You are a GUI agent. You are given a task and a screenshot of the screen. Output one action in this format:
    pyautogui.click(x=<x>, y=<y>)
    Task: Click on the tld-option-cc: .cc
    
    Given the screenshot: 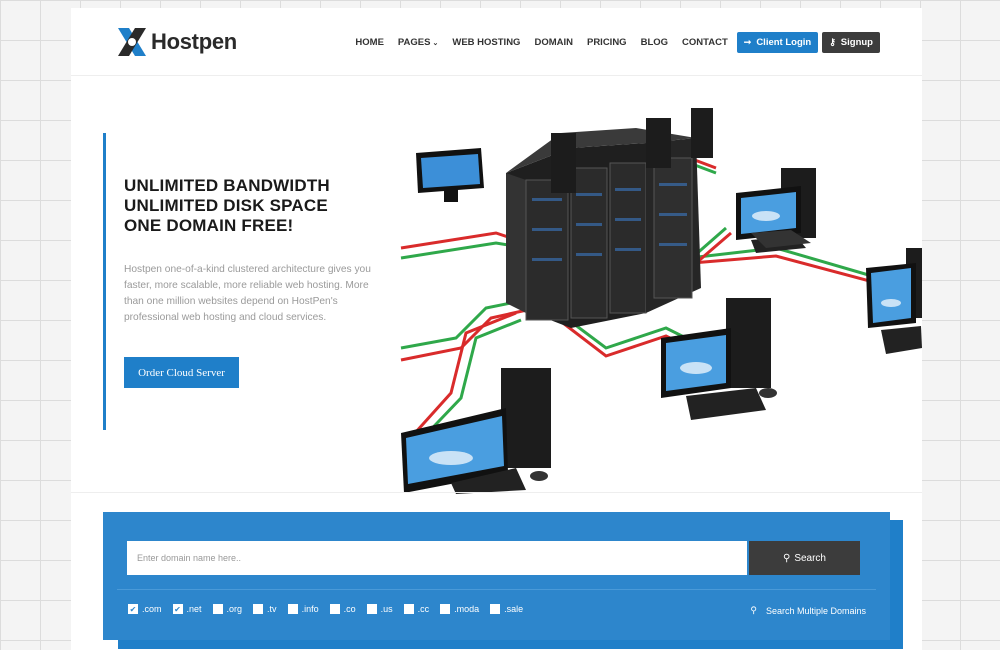 What is the action you would take?
    pyautogui.click(x=416, y=609)
    